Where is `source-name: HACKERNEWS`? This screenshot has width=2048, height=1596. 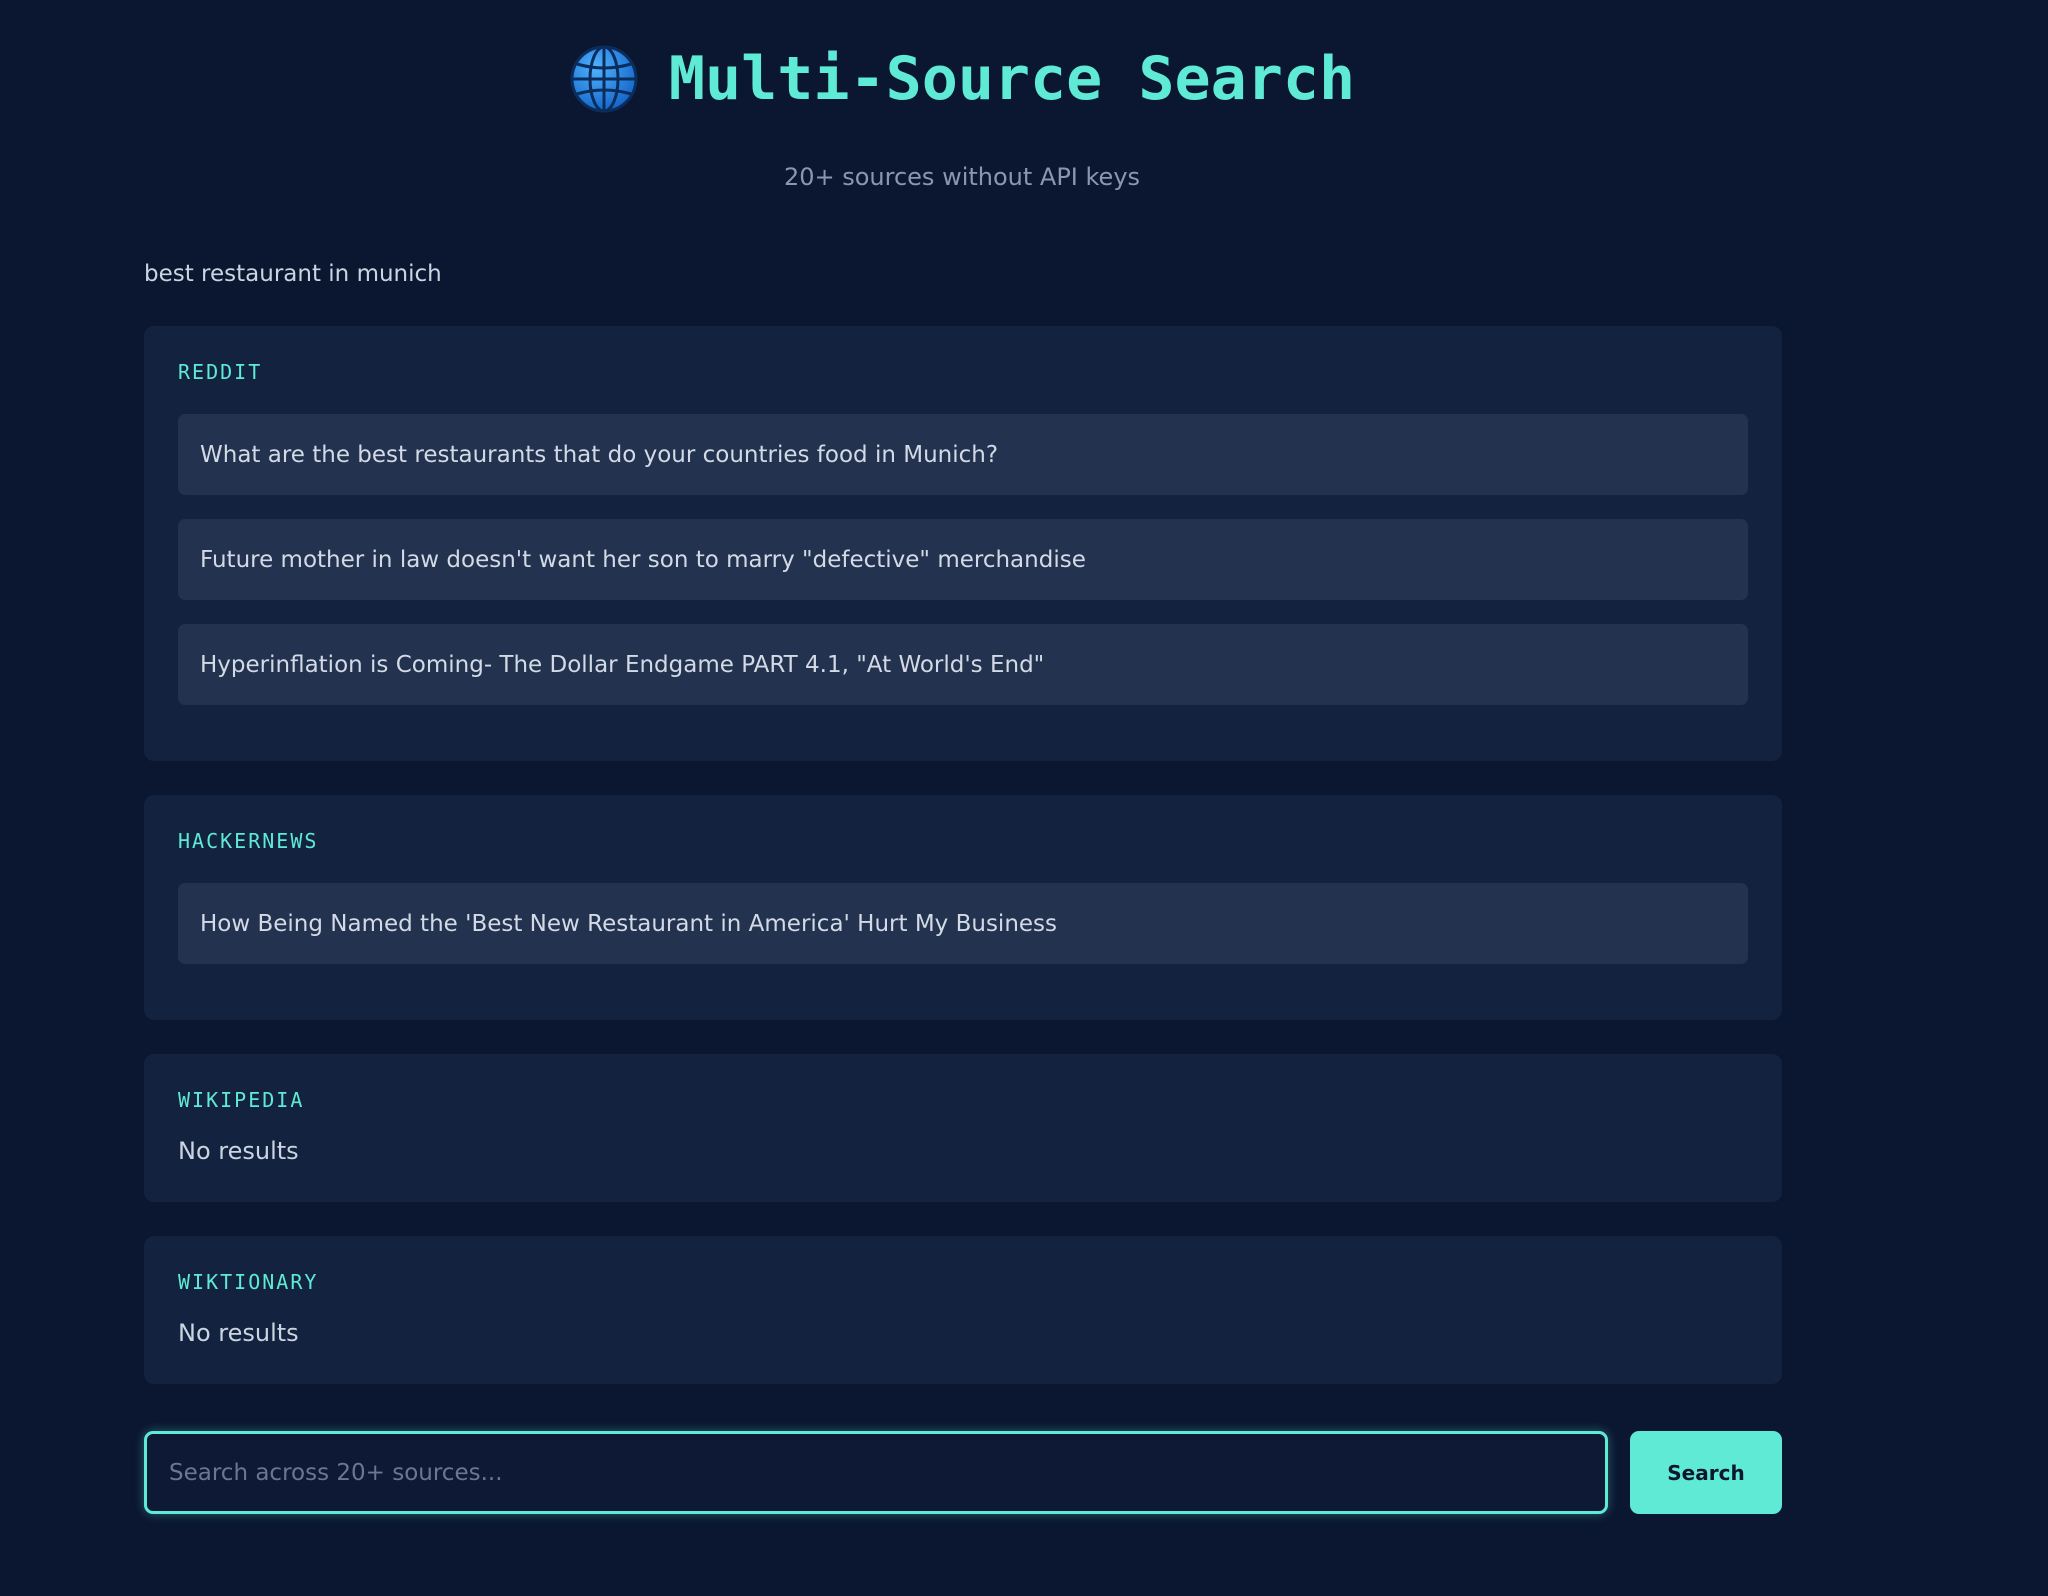 source-name: HACKERNEWS is located at coordinates (248, 841).